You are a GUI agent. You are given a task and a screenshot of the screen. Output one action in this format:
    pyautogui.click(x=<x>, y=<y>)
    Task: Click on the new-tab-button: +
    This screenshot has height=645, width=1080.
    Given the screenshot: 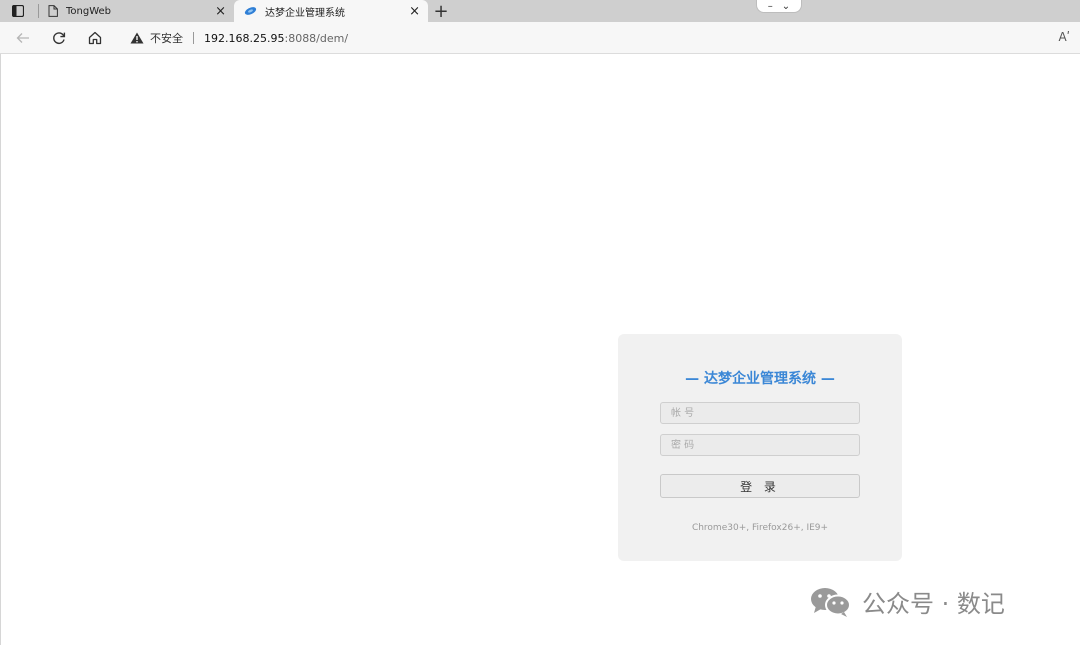 What is the action you would take?
    pyautogui.click(x=441, y=11)
    